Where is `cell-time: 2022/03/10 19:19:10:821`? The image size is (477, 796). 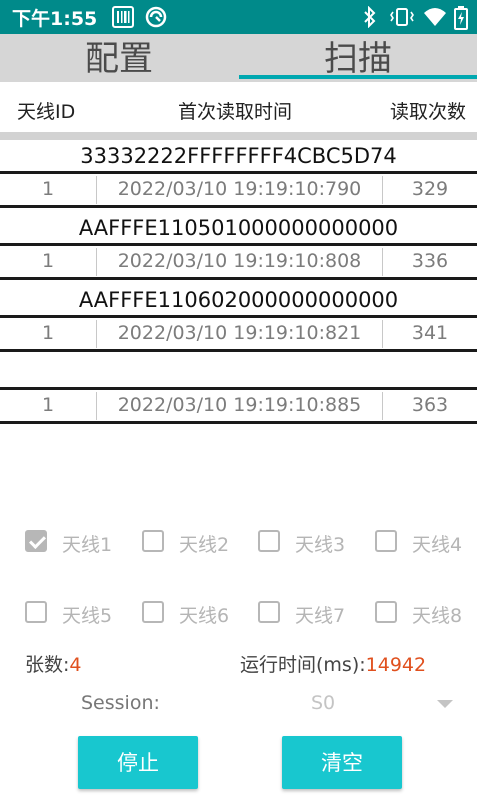
cell-time: 2022/03/10 19:19:10:821 is located at coordinates (239, 333).